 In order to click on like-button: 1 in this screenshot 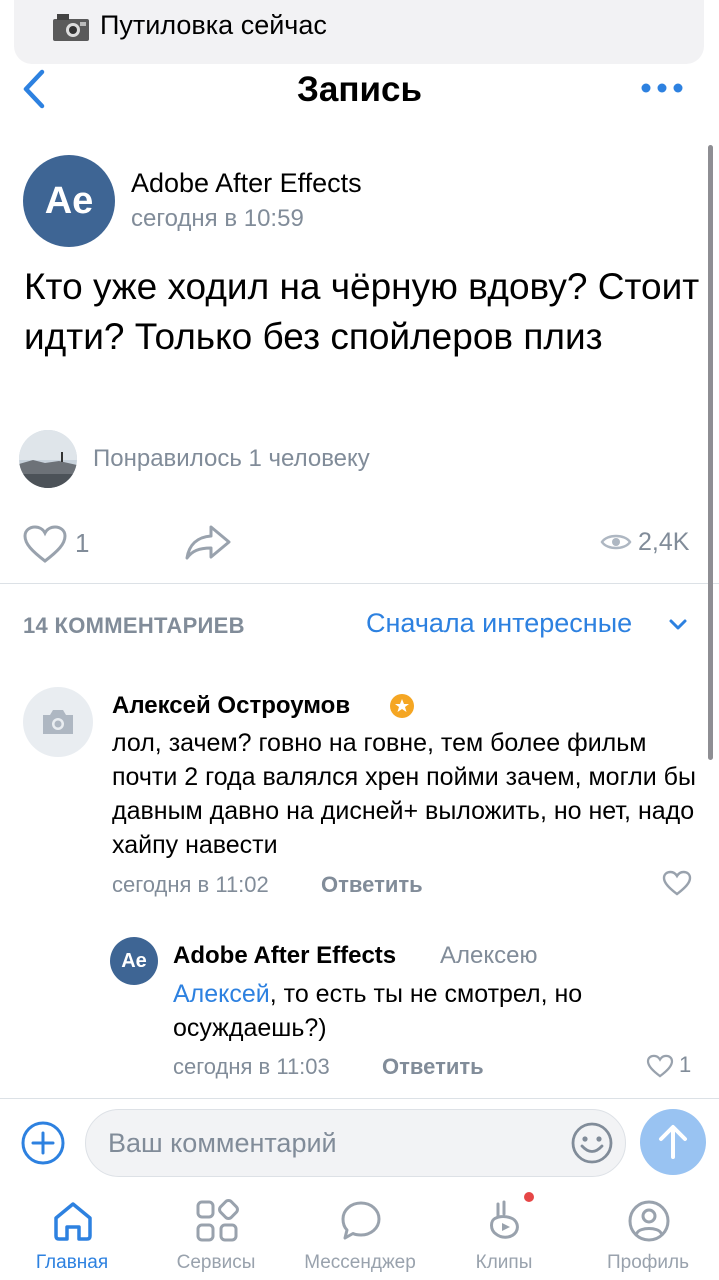, I will do `click(58, 544)`.